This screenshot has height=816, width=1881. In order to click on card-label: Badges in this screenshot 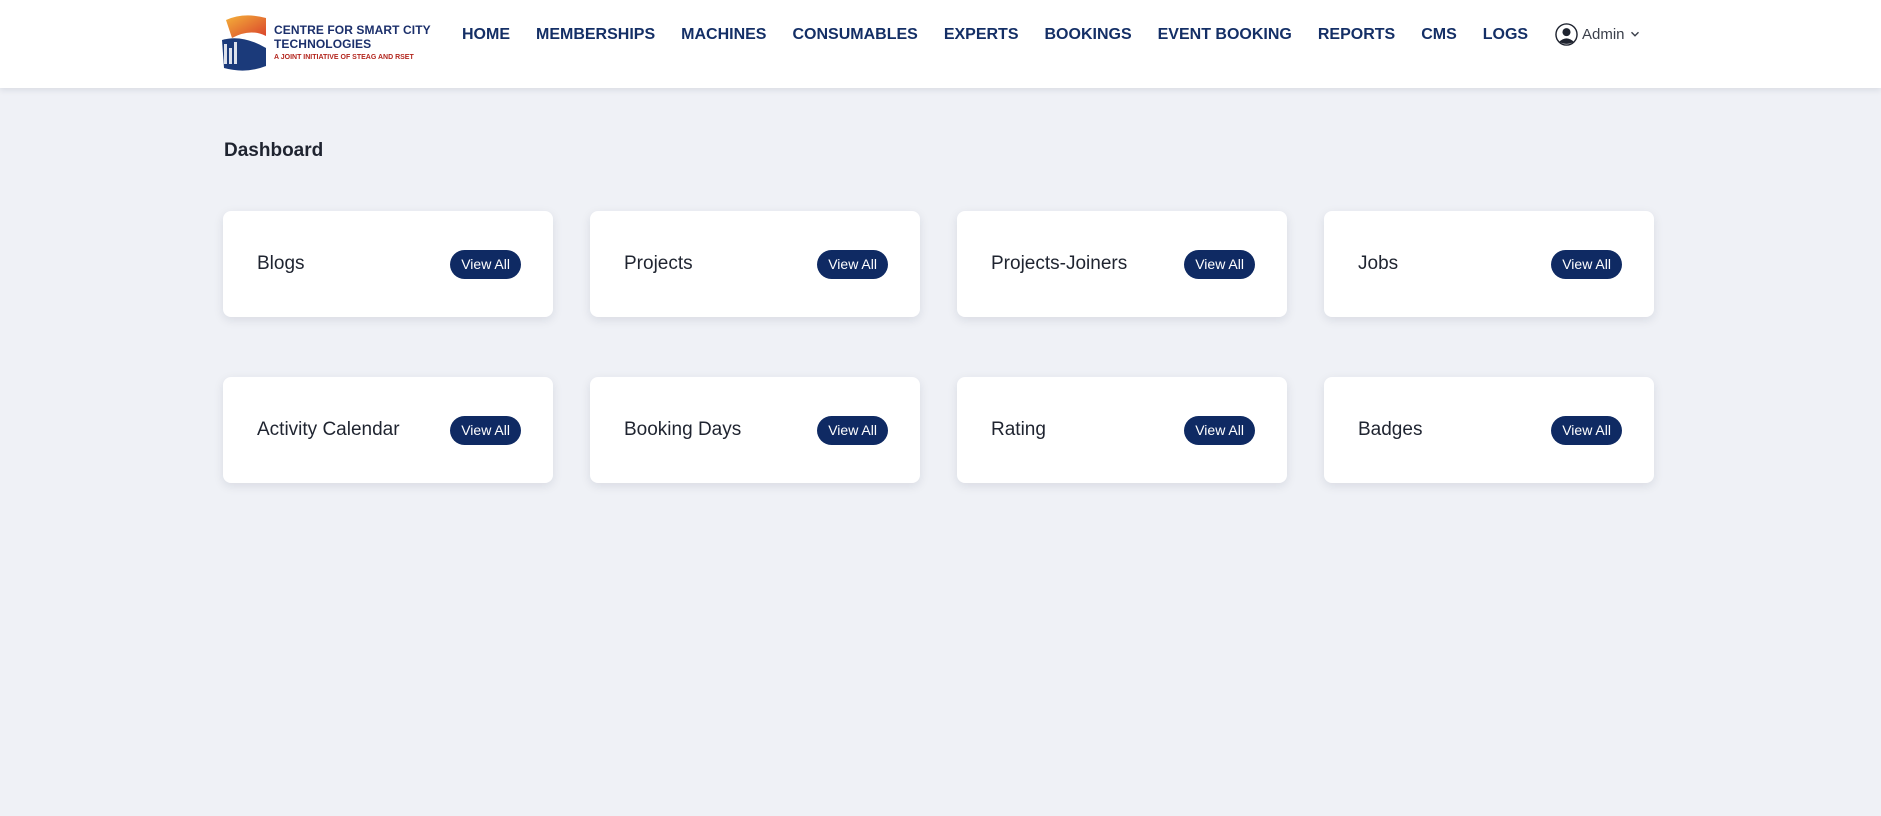, I will do `click(1390, 429)`.